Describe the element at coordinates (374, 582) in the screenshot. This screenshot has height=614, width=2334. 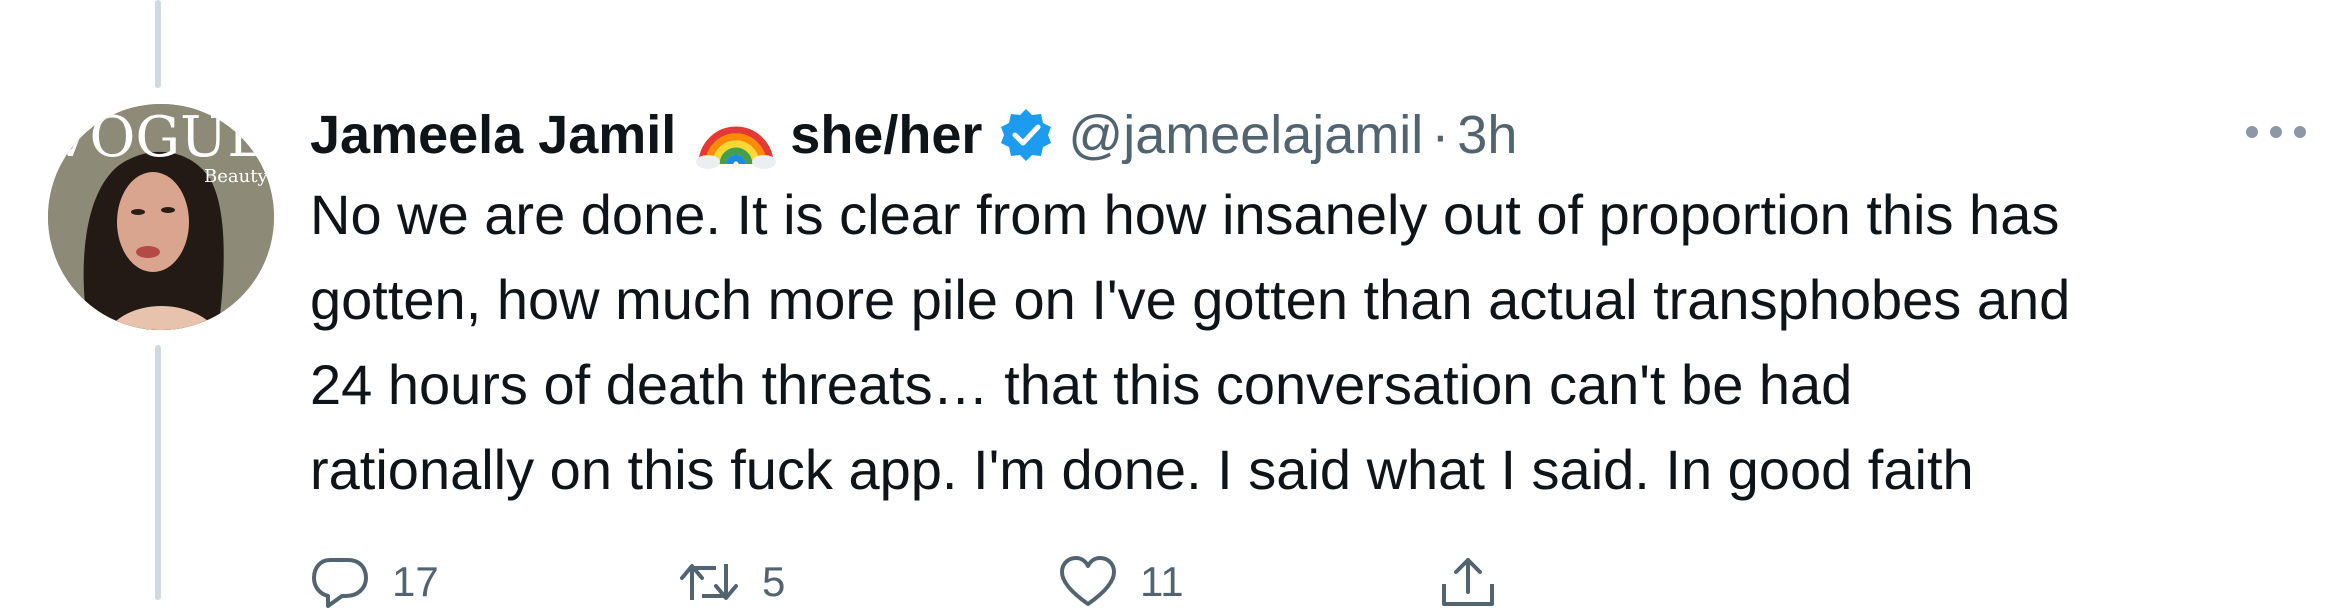
I see `reply-button: 17` at that location.